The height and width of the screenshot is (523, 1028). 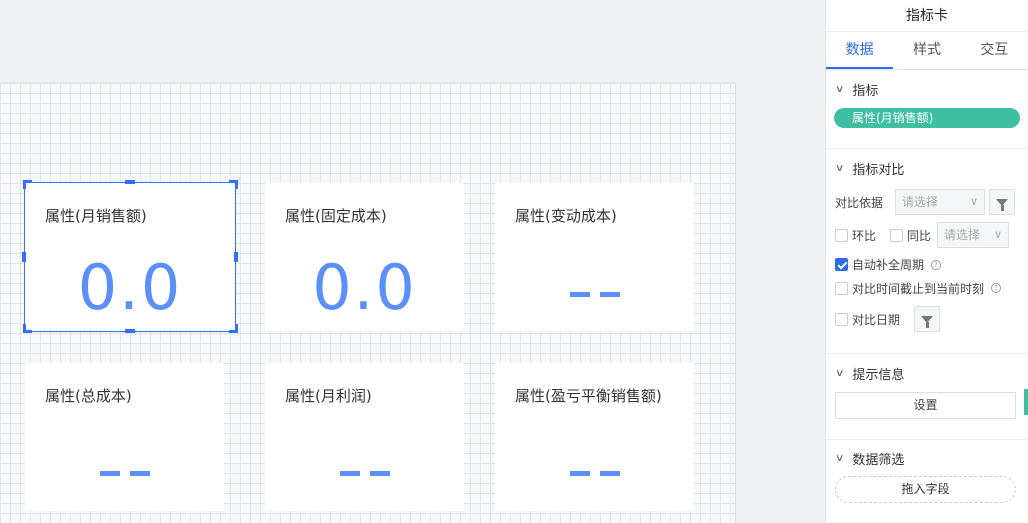 What do you see at coordinates (925, 489) in the screenshot?
I see `drag-field-dropzone: 拖入字段` at bounding box center [925, 489].